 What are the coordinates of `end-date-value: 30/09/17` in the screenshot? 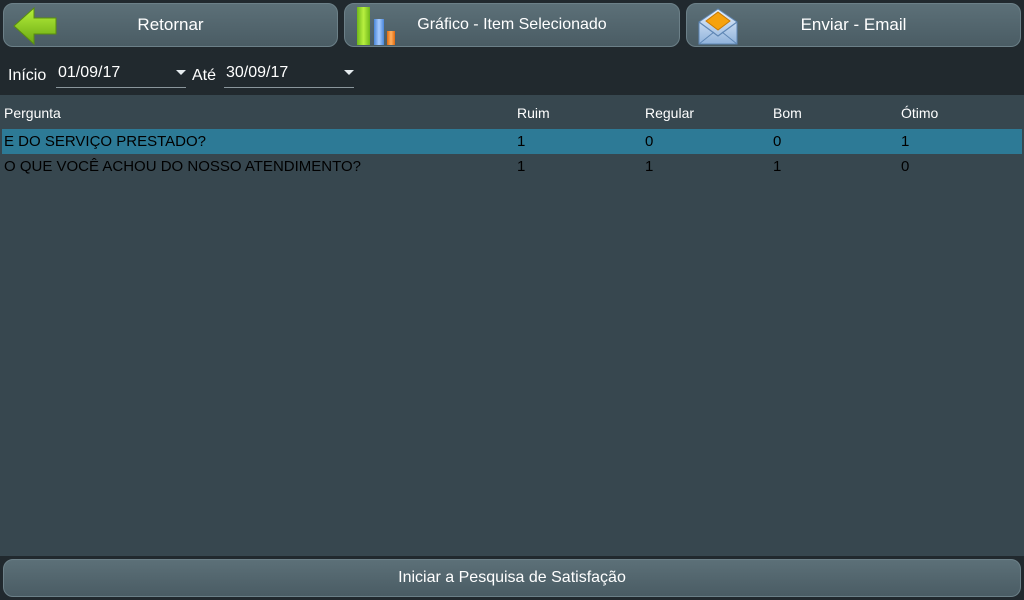 It's located at (257, 72).